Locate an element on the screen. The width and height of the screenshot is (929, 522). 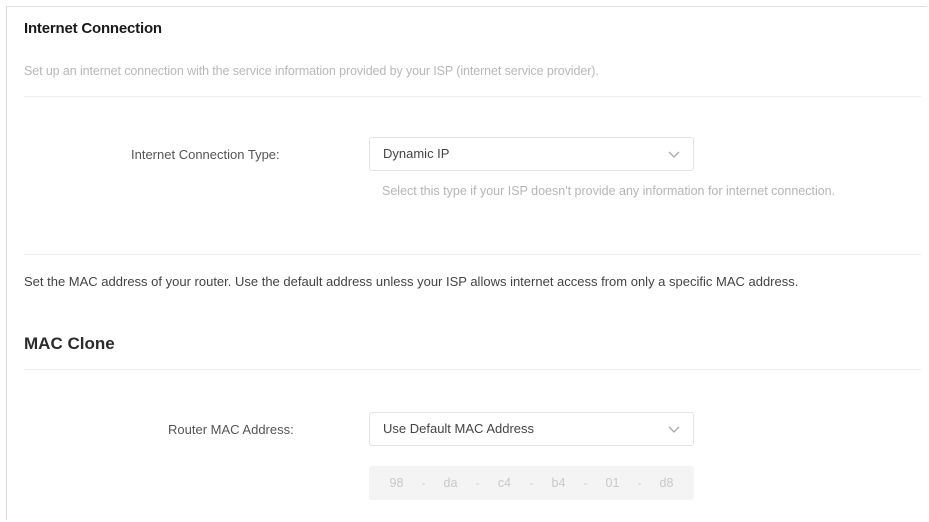
mac-octet-field: d8 is located at coordinates (666, 483).